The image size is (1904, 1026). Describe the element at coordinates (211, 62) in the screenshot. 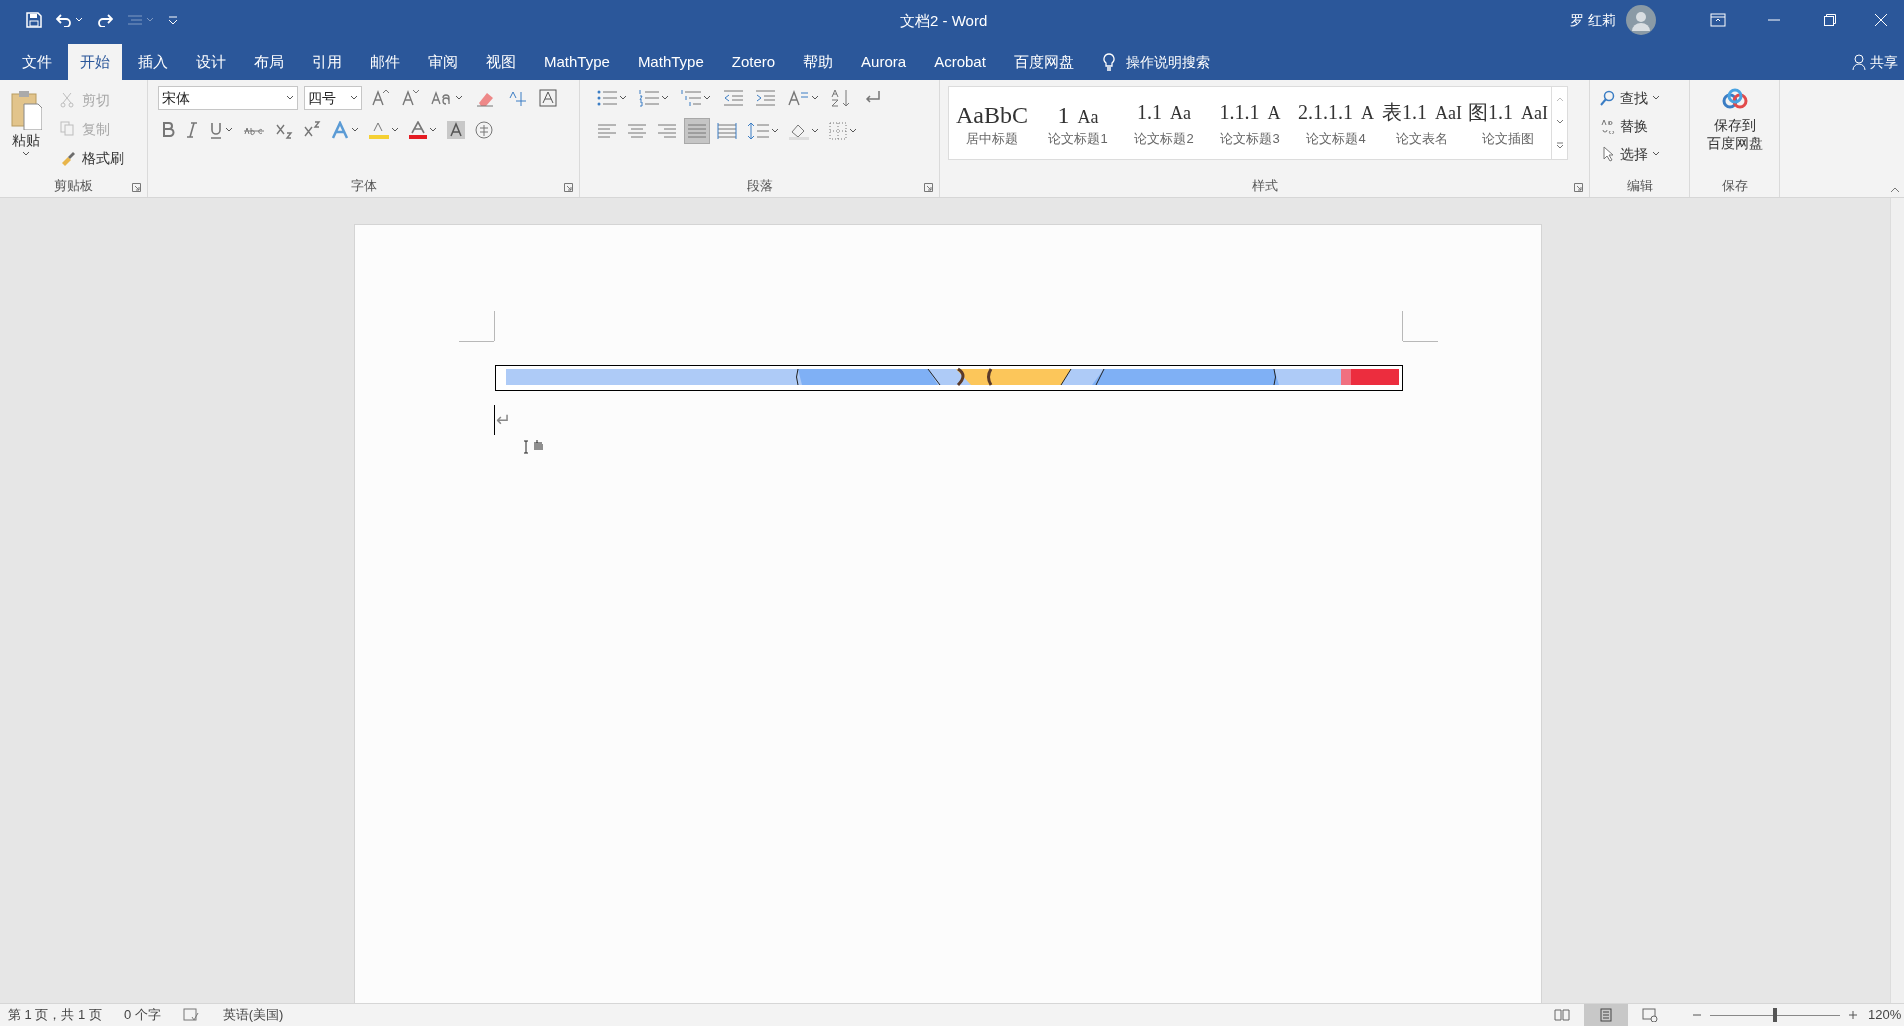

I see `ribbon-tab: 设计` at that location.